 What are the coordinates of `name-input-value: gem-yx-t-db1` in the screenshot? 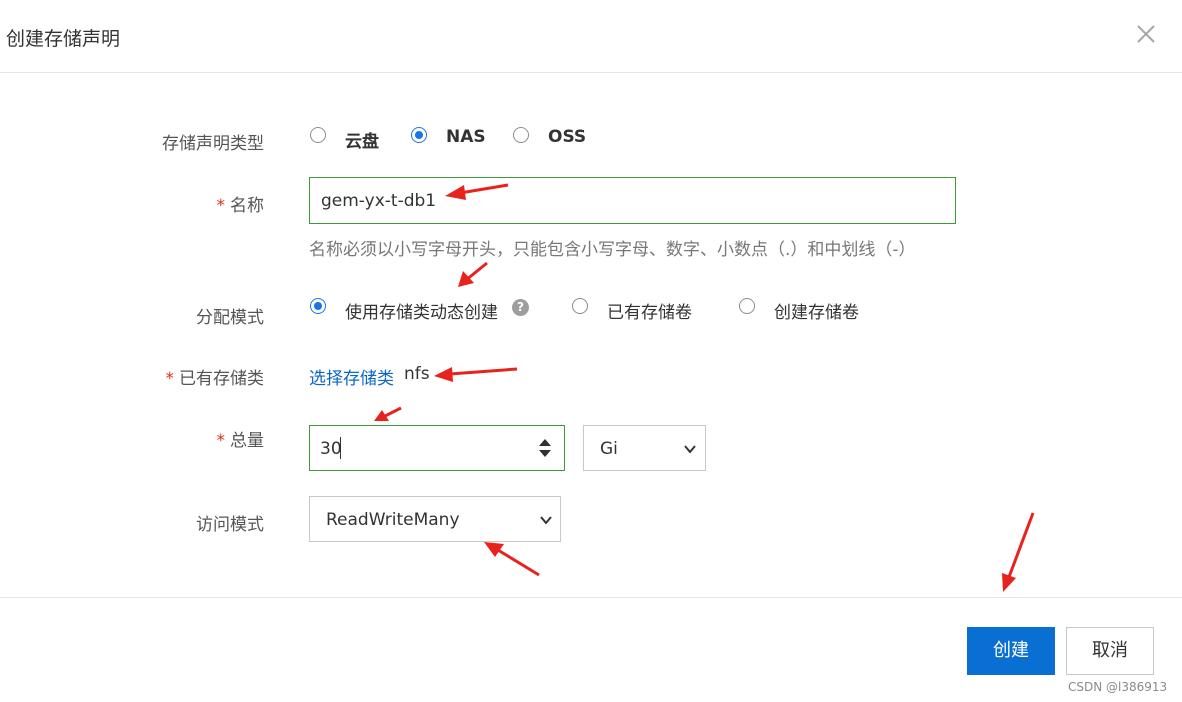 It's located at (378, 201).